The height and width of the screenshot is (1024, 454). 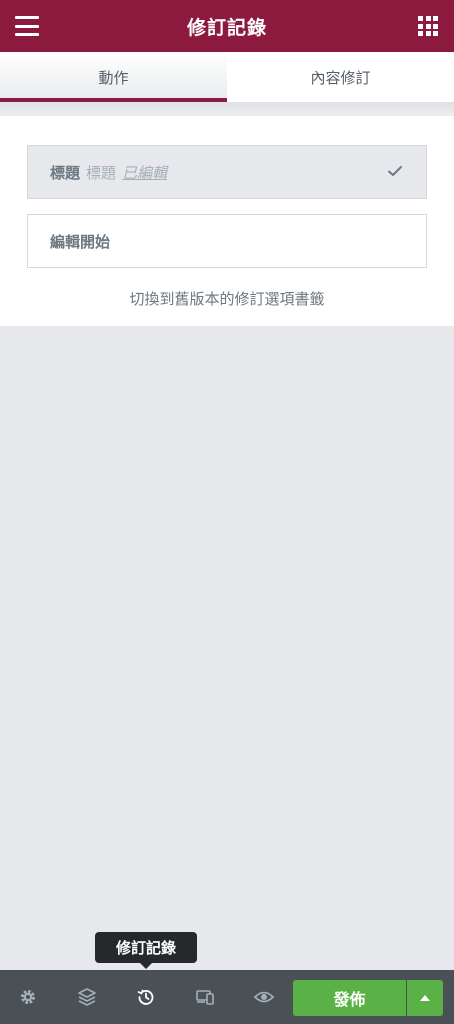 I want to click on apps-grid-icon, so click(x=428, y=26).